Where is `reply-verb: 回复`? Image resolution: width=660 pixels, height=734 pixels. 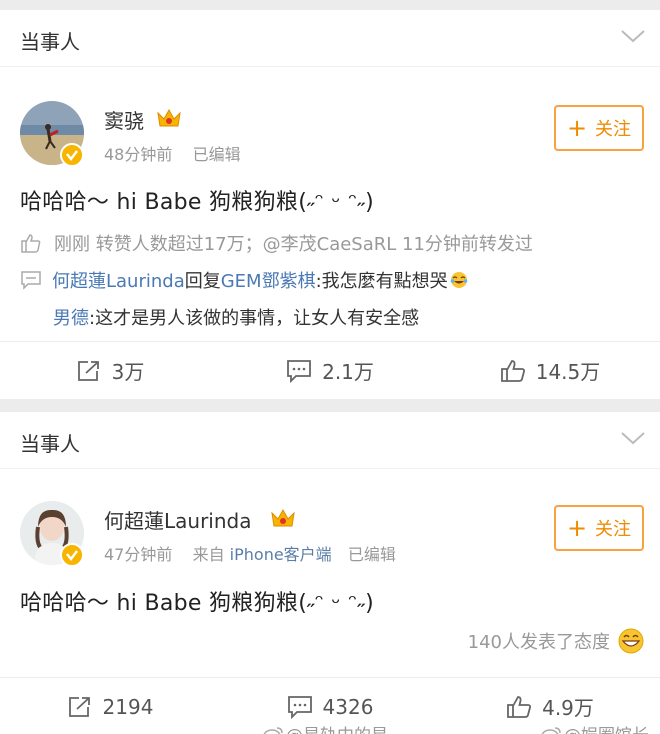
reply-verb: 回复 is located at coordinates (202, 281).